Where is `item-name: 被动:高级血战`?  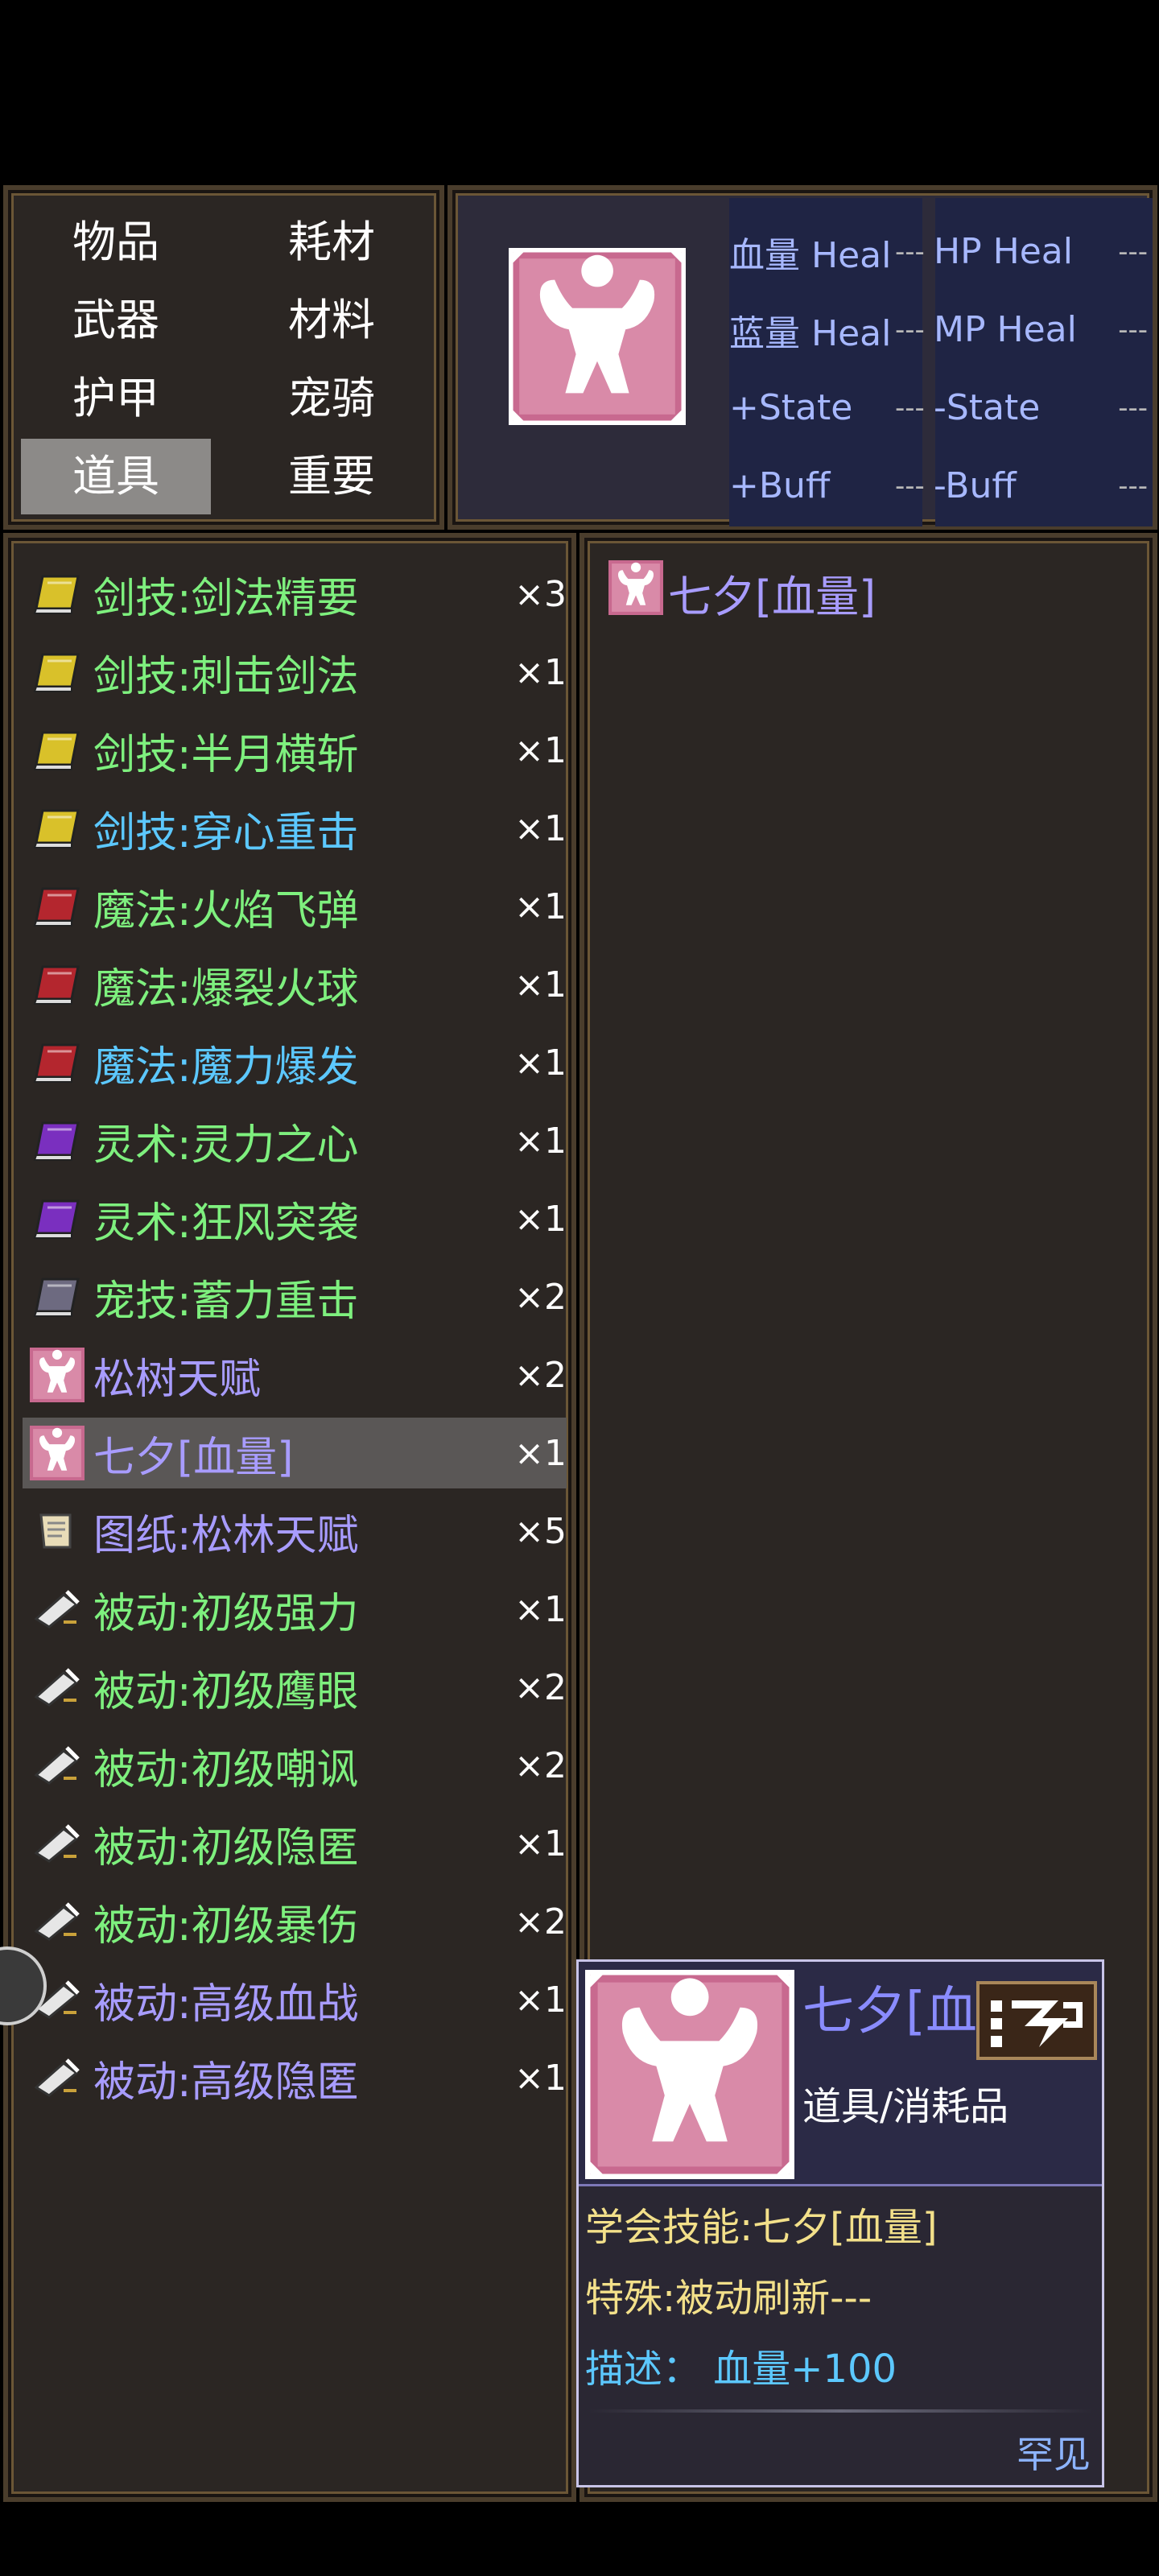
item-name: 被动:高级血战 is located at coordinates (226, 2004).